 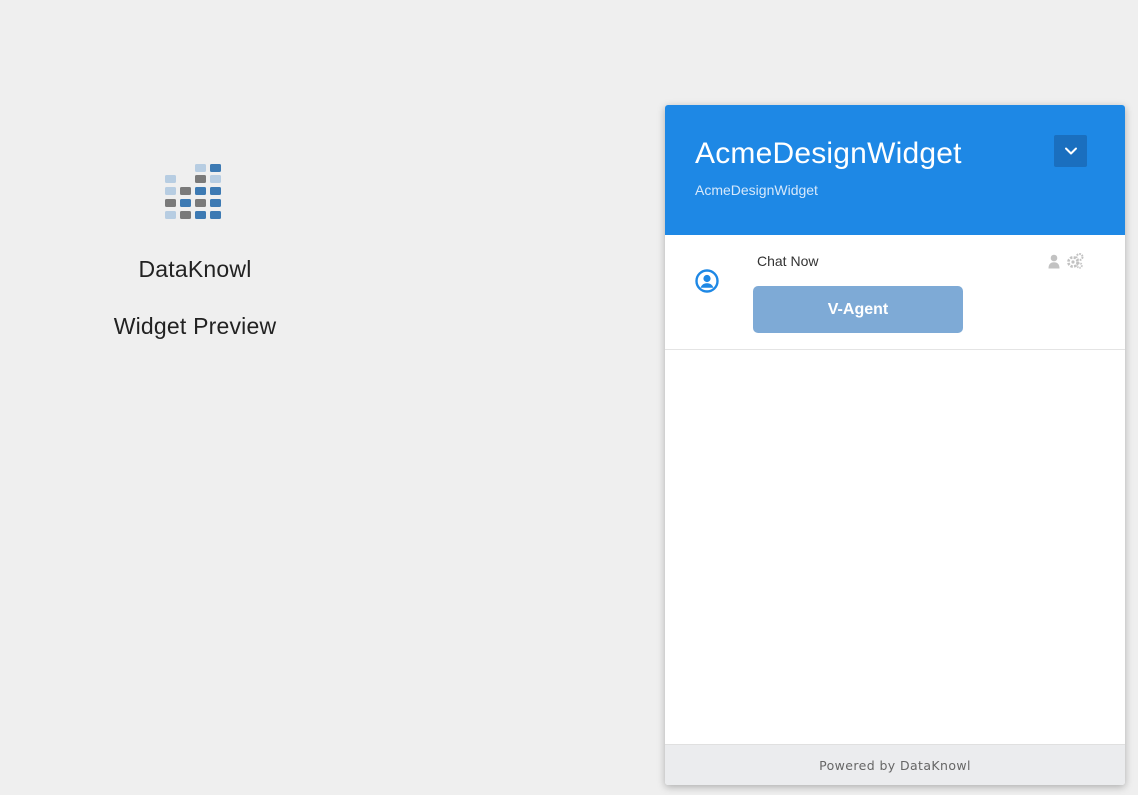 I want to click on dataknowl-logo-icon, so click(x=193, y=191).